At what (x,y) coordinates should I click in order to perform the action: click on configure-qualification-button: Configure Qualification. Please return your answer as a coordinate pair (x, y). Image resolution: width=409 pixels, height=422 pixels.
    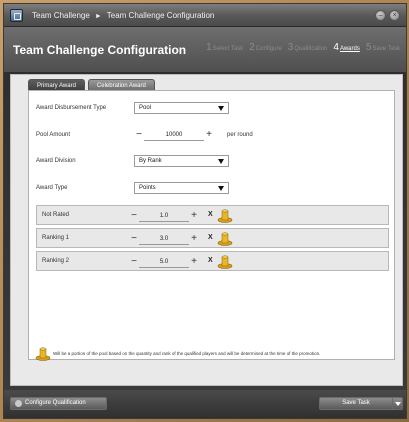
    Looking at the image, I should click on (58, 403).